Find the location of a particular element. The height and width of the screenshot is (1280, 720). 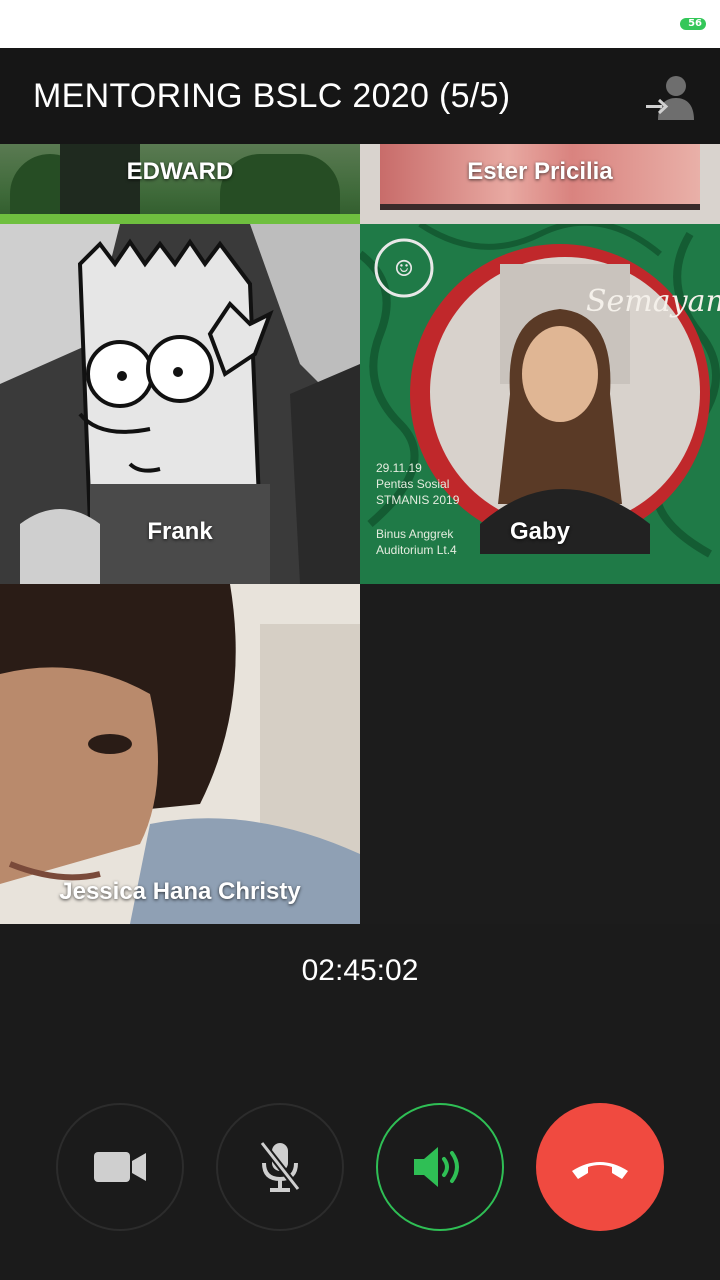

add-member-icon is located at coordinates (670, 98).